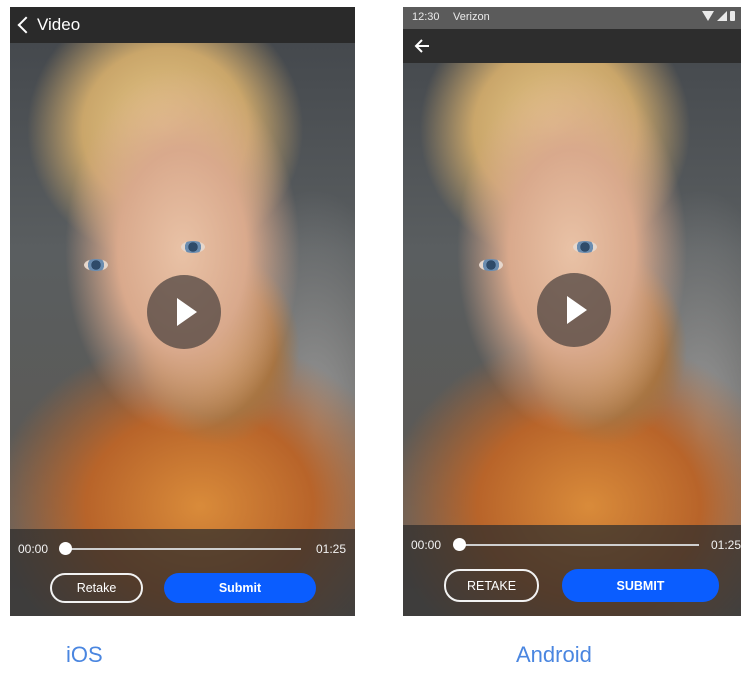  Describe the element at coordinates (59, 24) in the screenshot. I see `back-label: Video` at that location.